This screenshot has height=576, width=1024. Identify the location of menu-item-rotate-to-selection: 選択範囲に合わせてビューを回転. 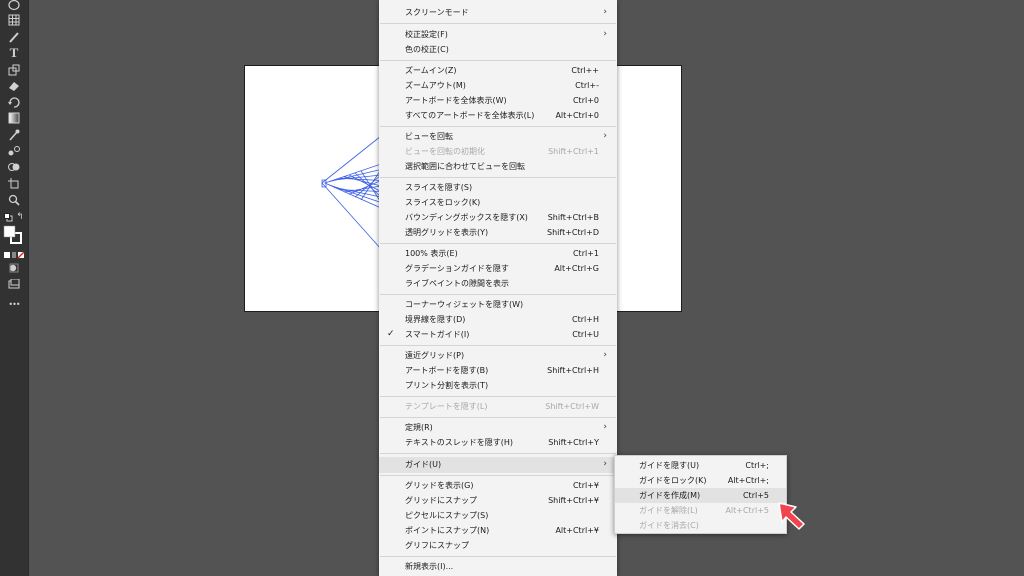
(498, 166).